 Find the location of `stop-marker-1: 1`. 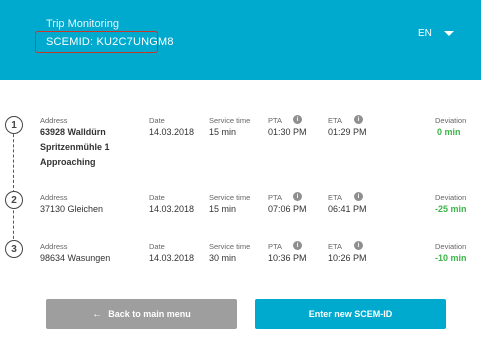

stop-marker-1: 1 is located at coordinates (14, 125).